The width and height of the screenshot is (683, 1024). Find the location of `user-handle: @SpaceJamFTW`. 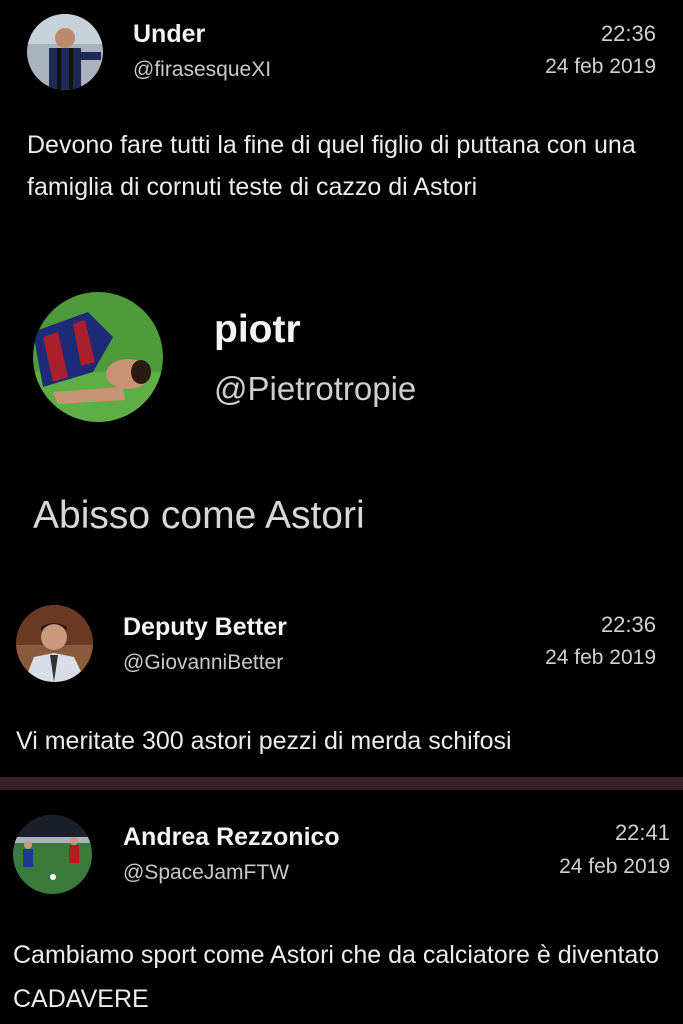

user-handle: @SpaceJamFTW is located at coordinates (206, 873).